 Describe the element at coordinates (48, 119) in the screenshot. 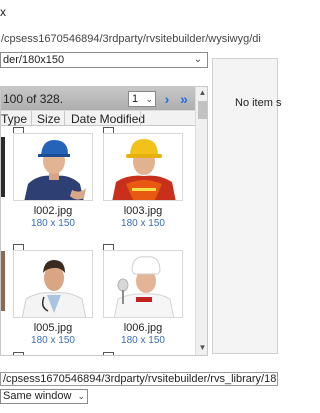

I see `column-size: Size` at that location.